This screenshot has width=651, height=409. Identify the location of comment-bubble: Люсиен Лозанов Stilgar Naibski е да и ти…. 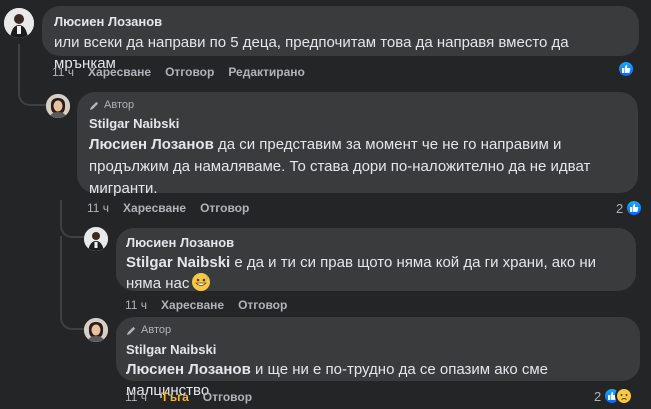
(376, 261).